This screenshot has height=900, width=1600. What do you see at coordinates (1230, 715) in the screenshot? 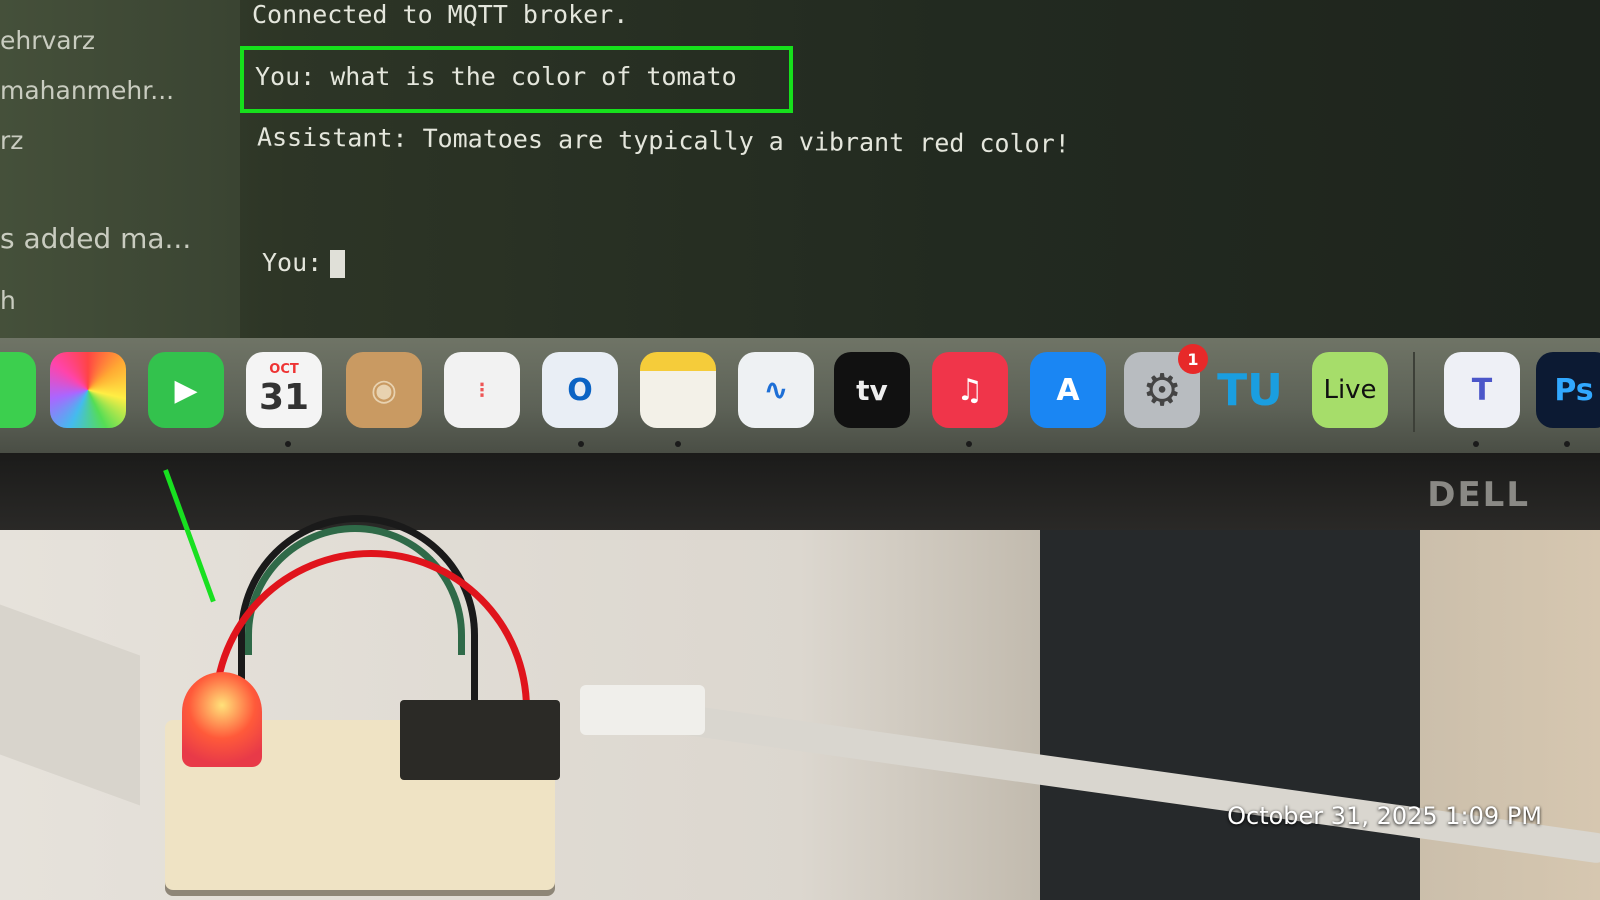
I see `monitor-stand` at bounding box center [1230, 715].